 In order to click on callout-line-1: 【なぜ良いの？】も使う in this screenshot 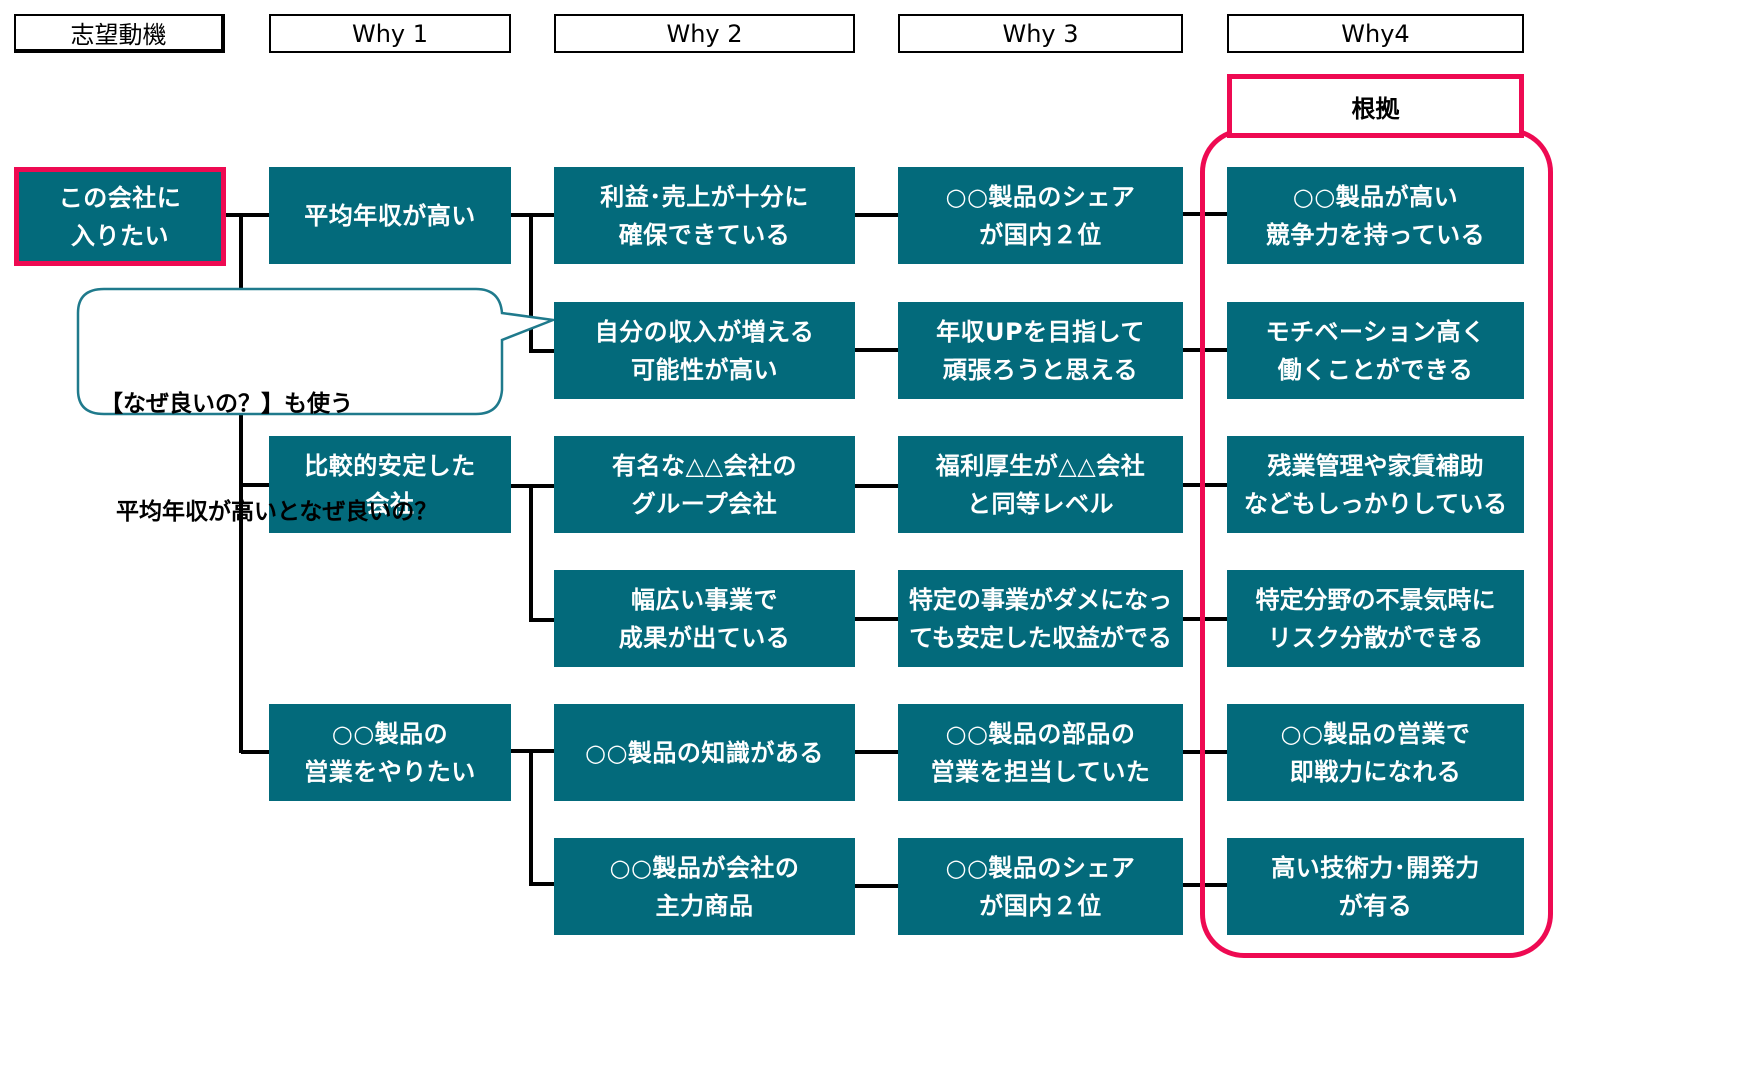, I will do `click(226, 404)`.